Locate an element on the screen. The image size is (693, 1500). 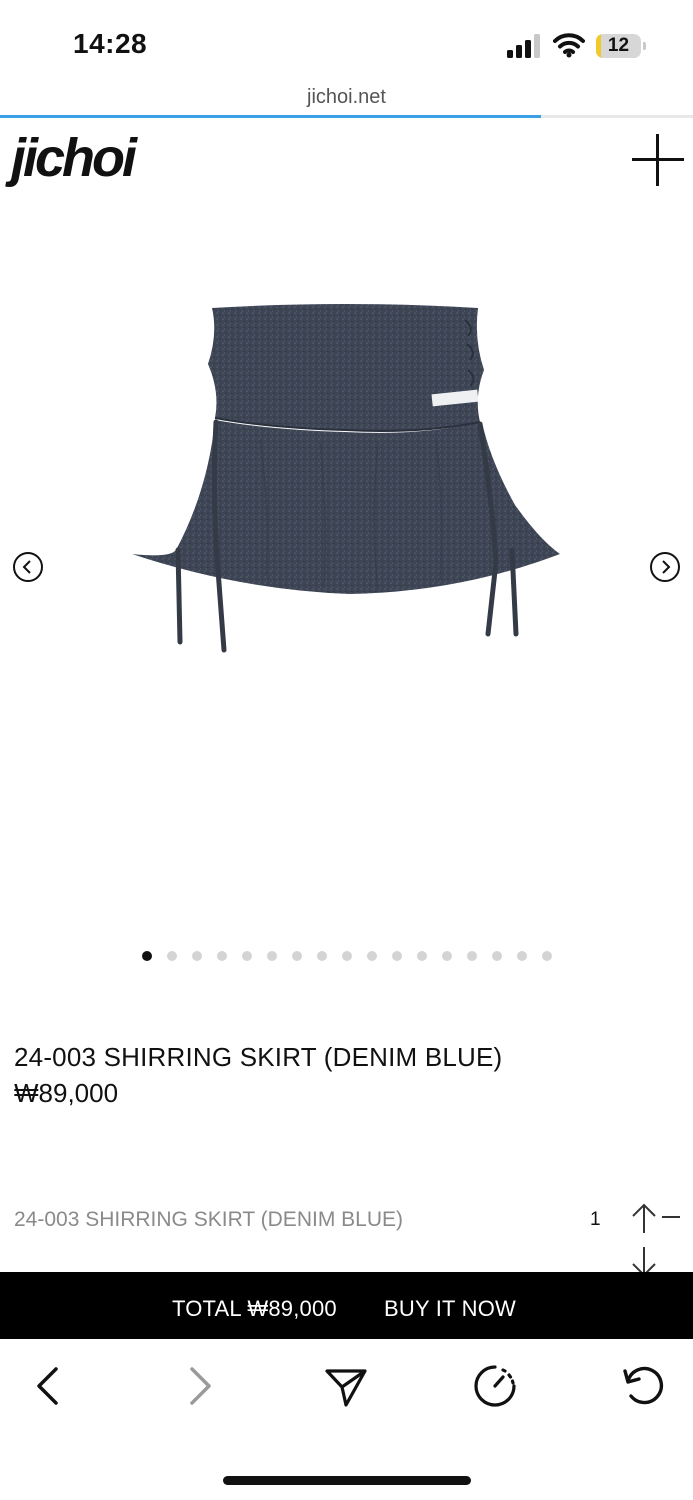
chevron-right-icon is located at coordinates (666, 567).